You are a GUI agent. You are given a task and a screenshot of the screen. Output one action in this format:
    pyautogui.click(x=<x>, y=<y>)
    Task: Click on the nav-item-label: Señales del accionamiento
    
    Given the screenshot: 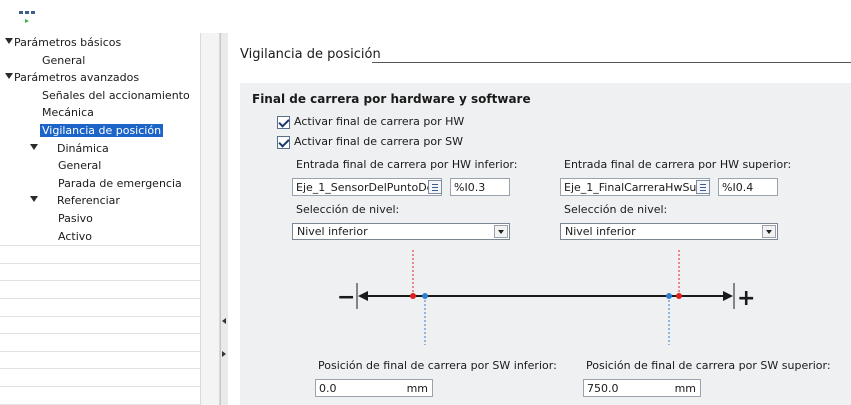 What is the action you would take?
    pyautogui.click(x=116, y=95)
    